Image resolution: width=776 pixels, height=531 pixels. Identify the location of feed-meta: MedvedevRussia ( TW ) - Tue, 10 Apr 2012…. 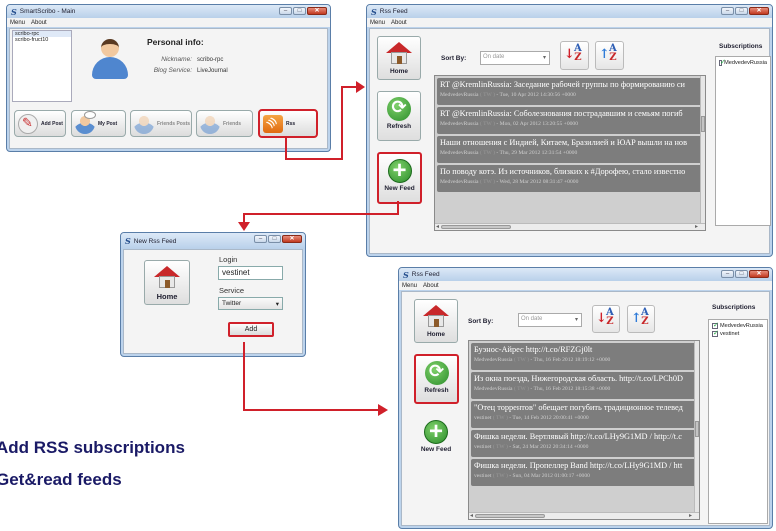
(508, 95).